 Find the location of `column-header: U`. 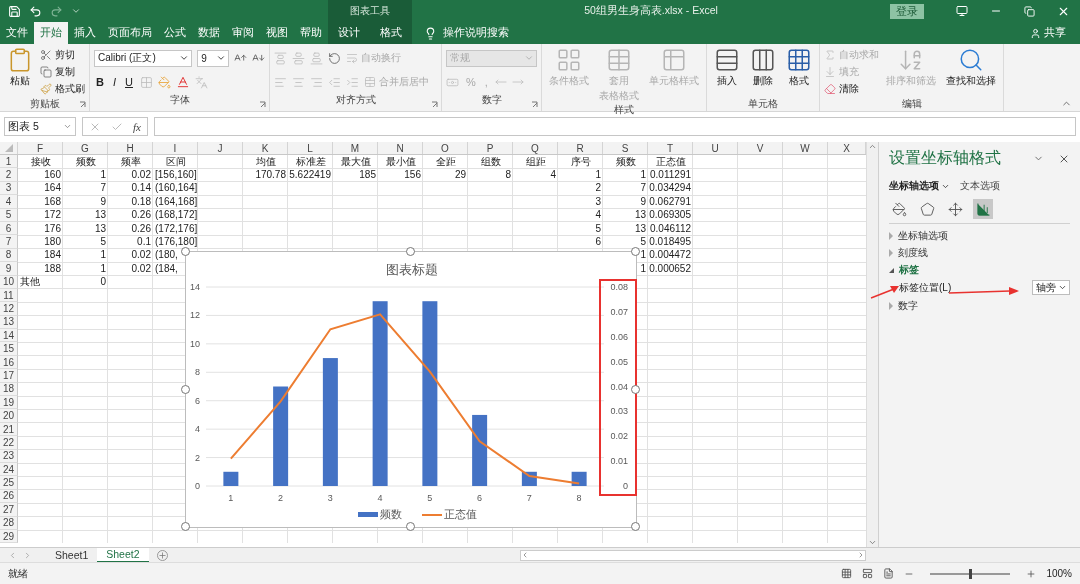

column-header: U is located at coordinates (715, 148).